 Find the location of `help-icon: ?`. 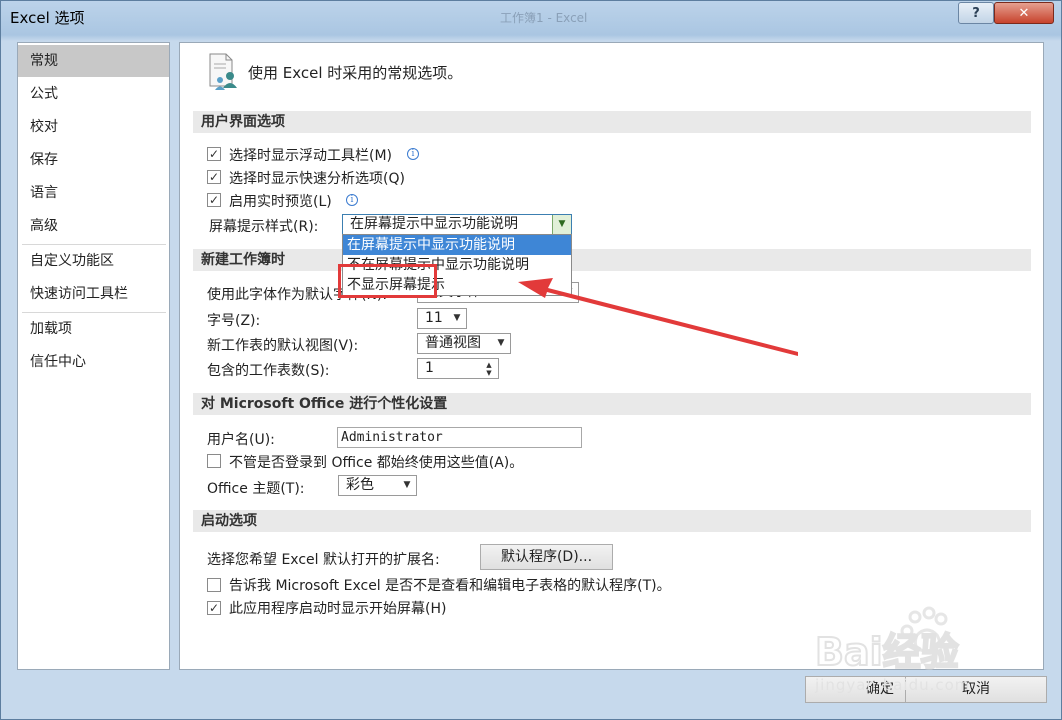

help-icon: ? is located at coordinates (976, 13).